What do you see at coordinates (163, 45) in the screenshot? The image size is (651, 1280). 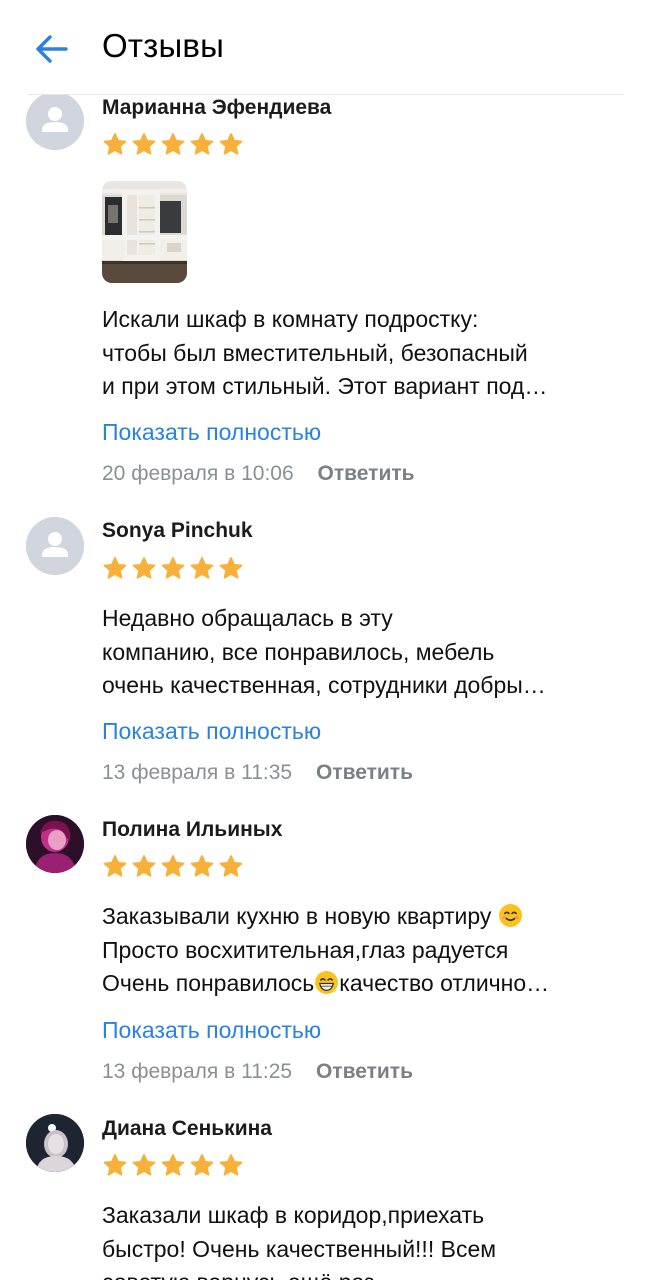 I see `page-title: Отзывы` at bounding box center [163, 45].